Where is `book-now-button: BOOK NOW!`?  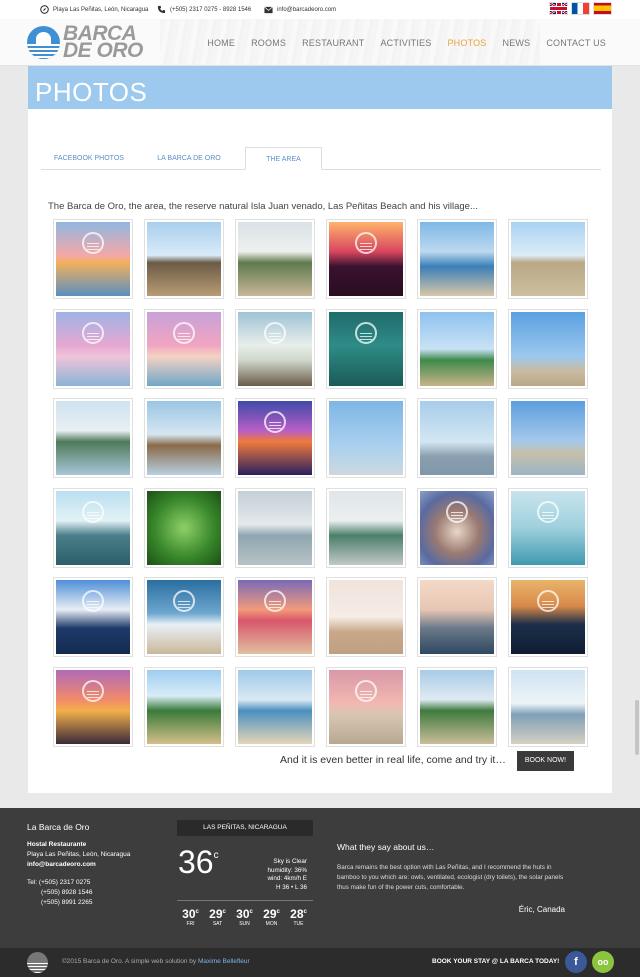
book-now-button: BOOK NOW! is located at coordinates (545, 761).